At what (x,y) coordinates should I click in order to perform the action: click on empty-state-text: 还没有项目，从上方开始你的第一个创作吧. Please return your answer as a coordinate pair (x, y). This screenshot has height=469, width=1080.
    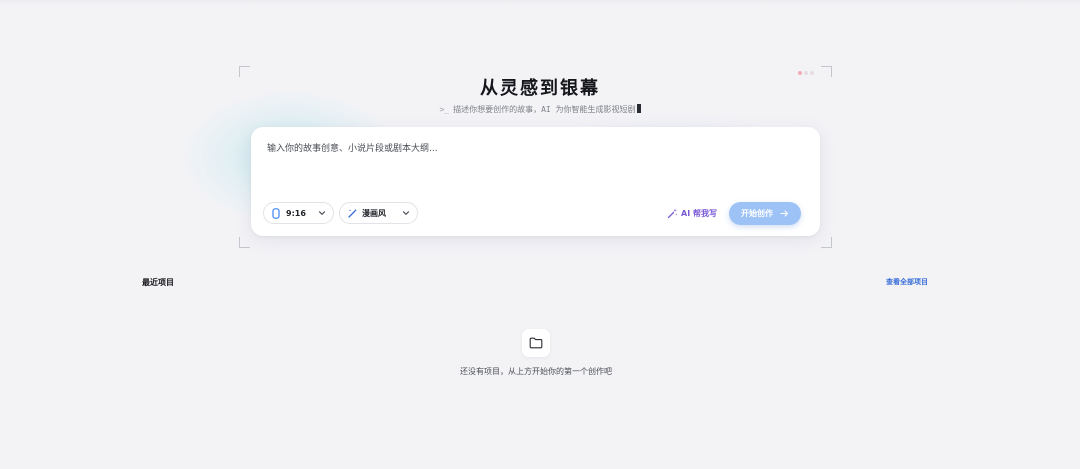
    Looking at the image, I should click on (536, 371).